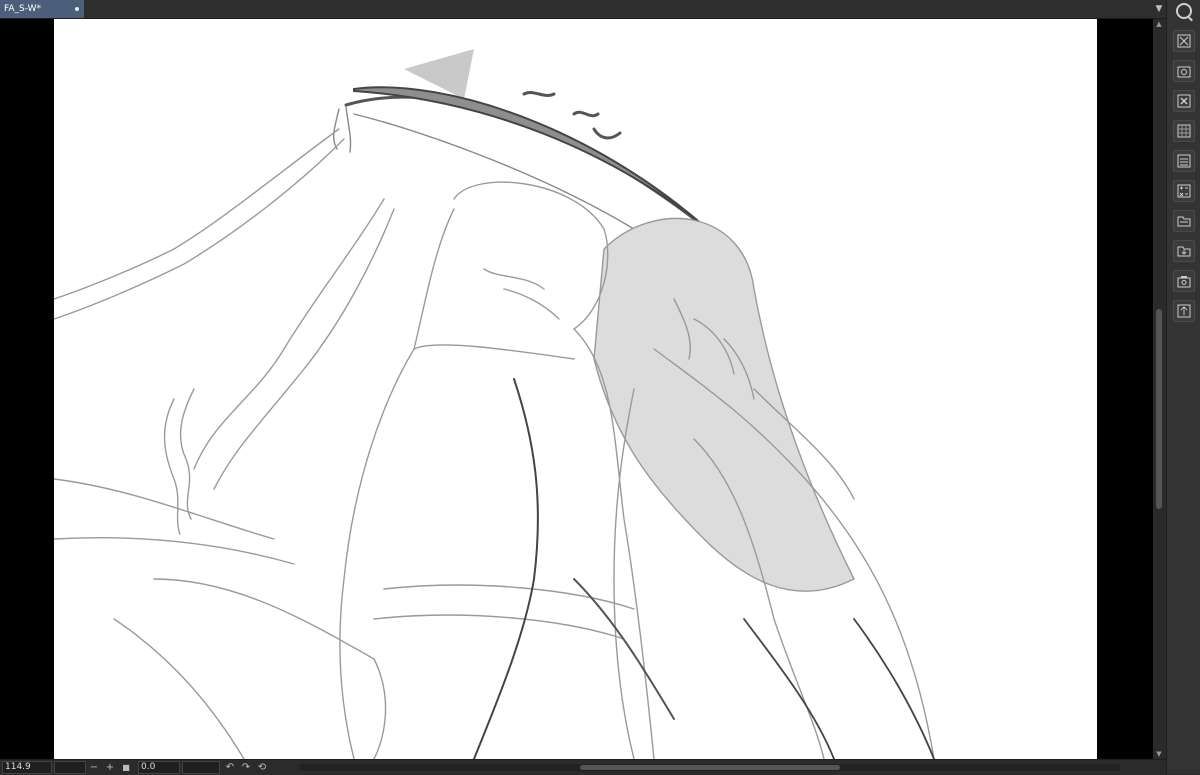 The height and width of the screenshot is (775, 1200). What do you see at coordinates (1184, 101) in the screenshot?
I see `delete-icon` at bounding box center [1184, 101].